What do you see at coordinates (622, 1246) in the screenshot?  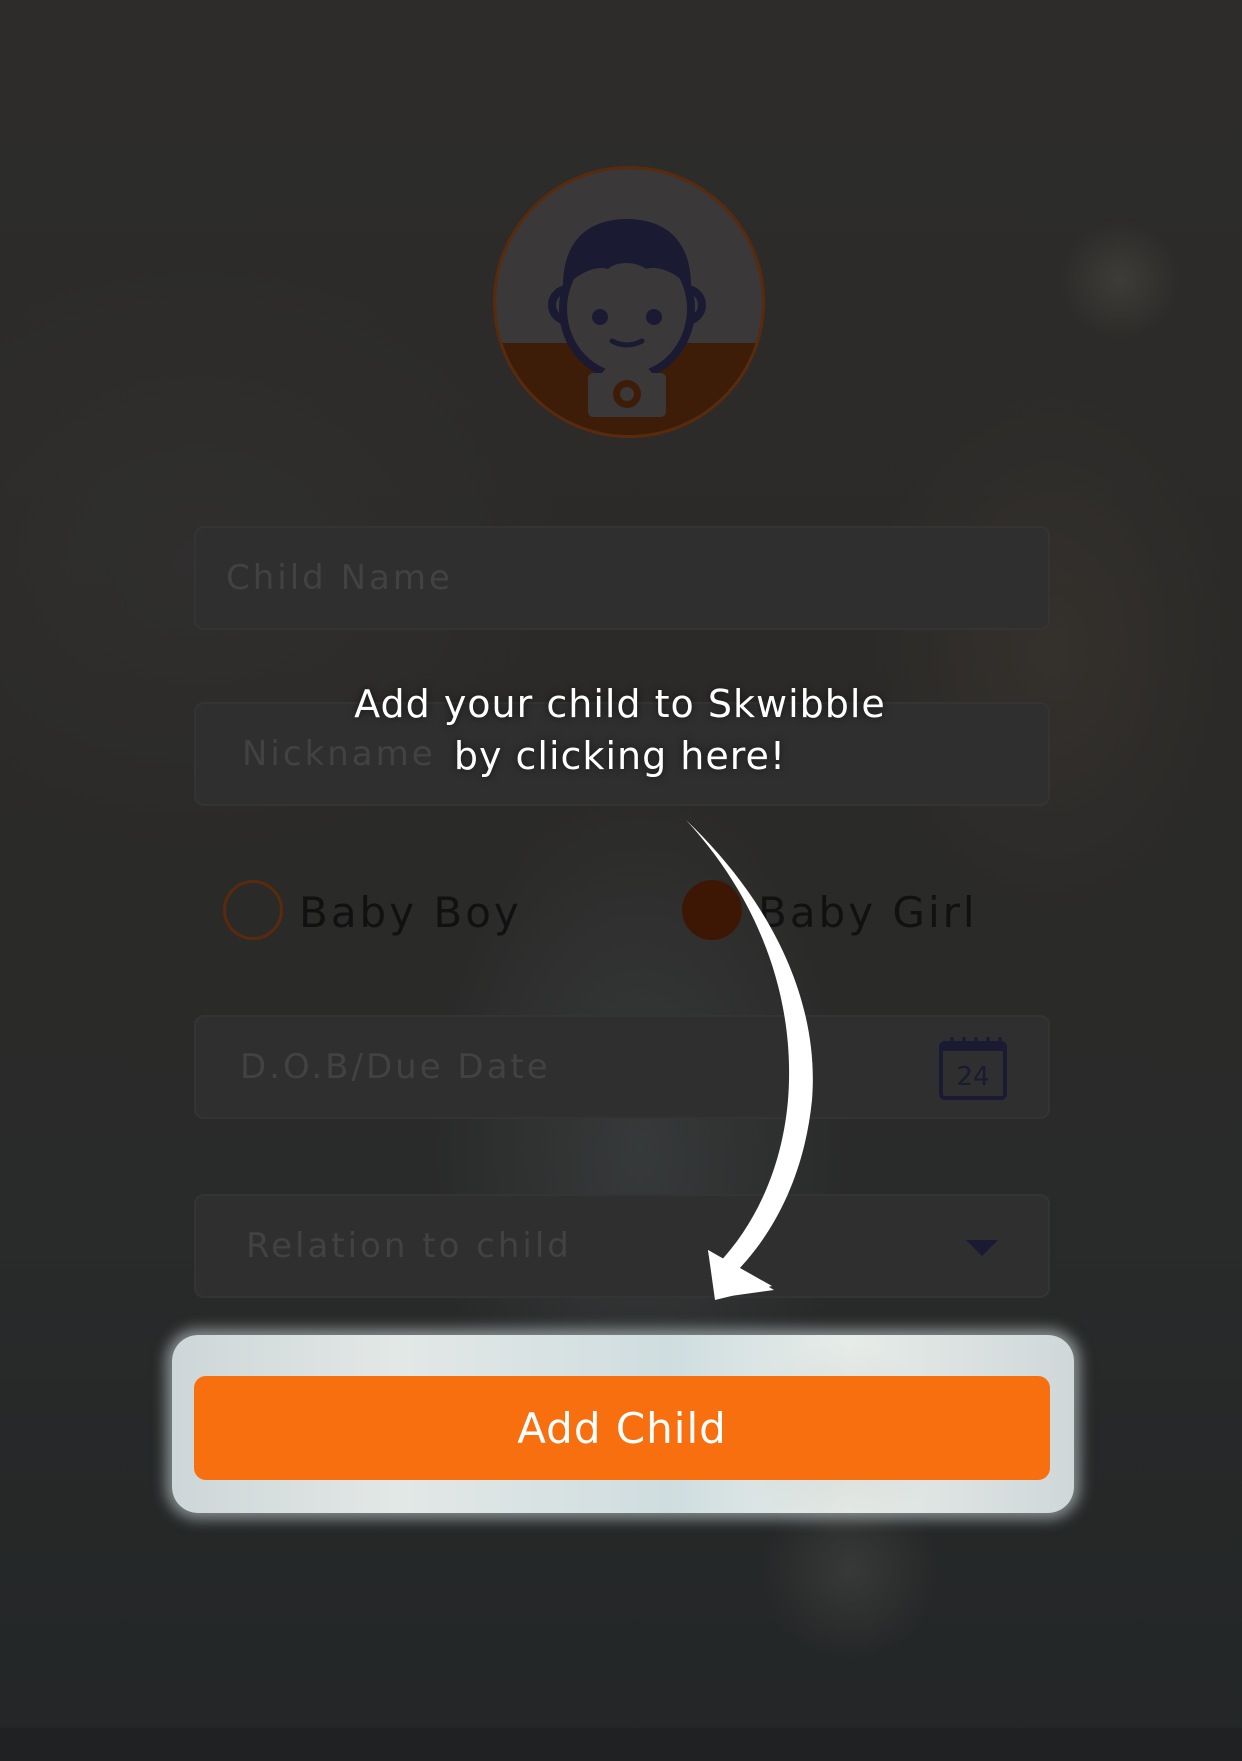 I see `relation-dropdown: Relation to child` at bounding box center [622, 1246].